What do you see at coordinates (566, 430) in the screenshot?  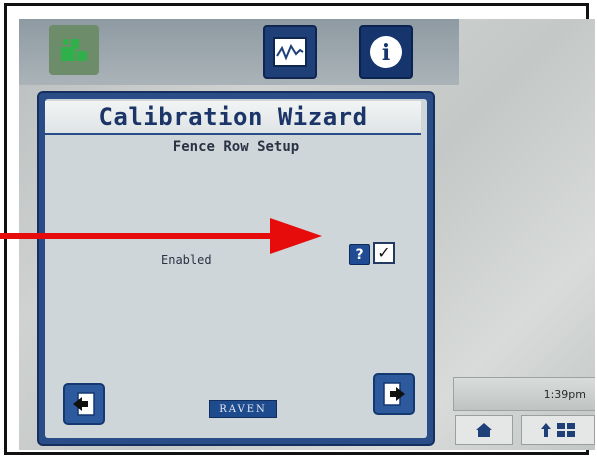 I see `grid-icon` at bounding box center [566, 430].